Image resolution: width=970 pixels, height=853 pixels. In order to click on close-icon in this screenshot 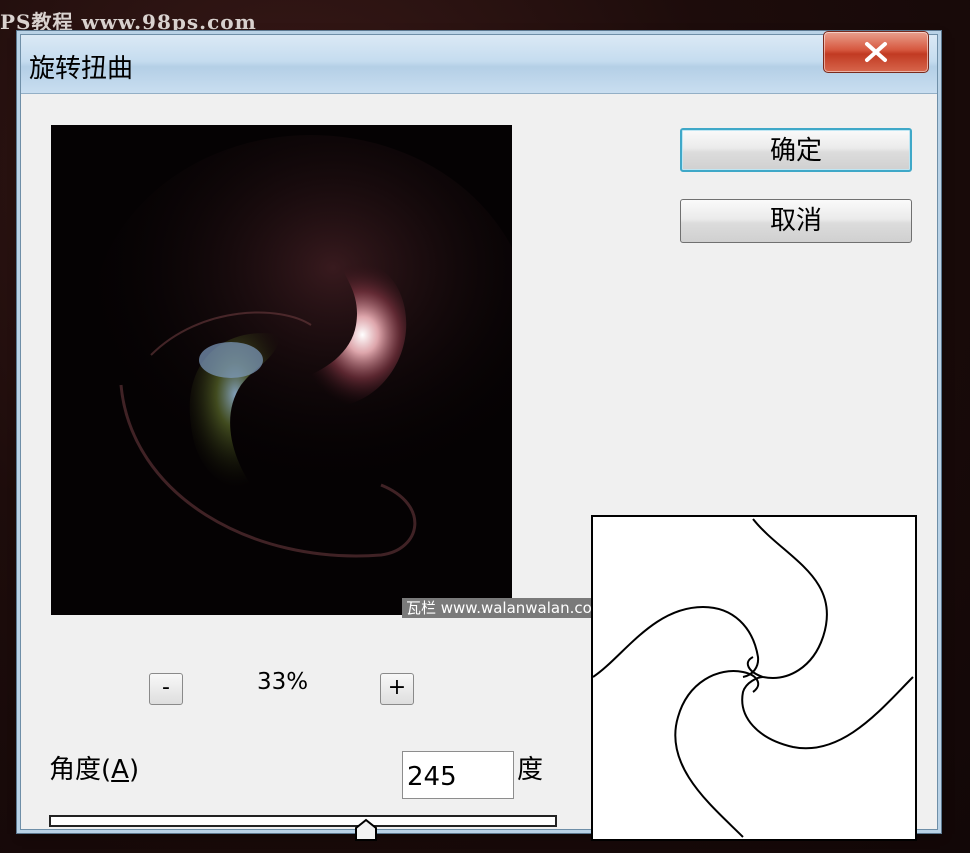, I will do `click(876, 52)`.